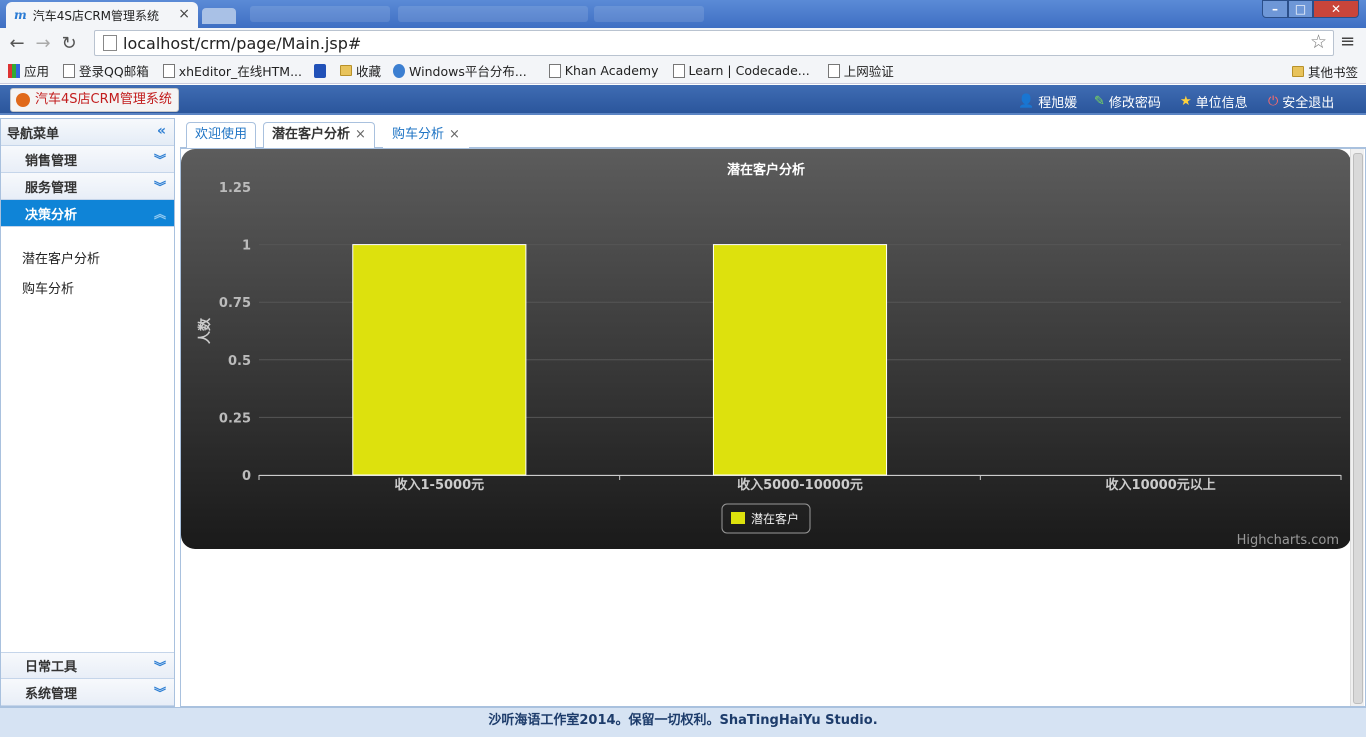  What do you see at coordinates (800, 485) in the screenshot?
I see `x-tick-label: 收入5000-10000元` at bounding box center [800, 485].